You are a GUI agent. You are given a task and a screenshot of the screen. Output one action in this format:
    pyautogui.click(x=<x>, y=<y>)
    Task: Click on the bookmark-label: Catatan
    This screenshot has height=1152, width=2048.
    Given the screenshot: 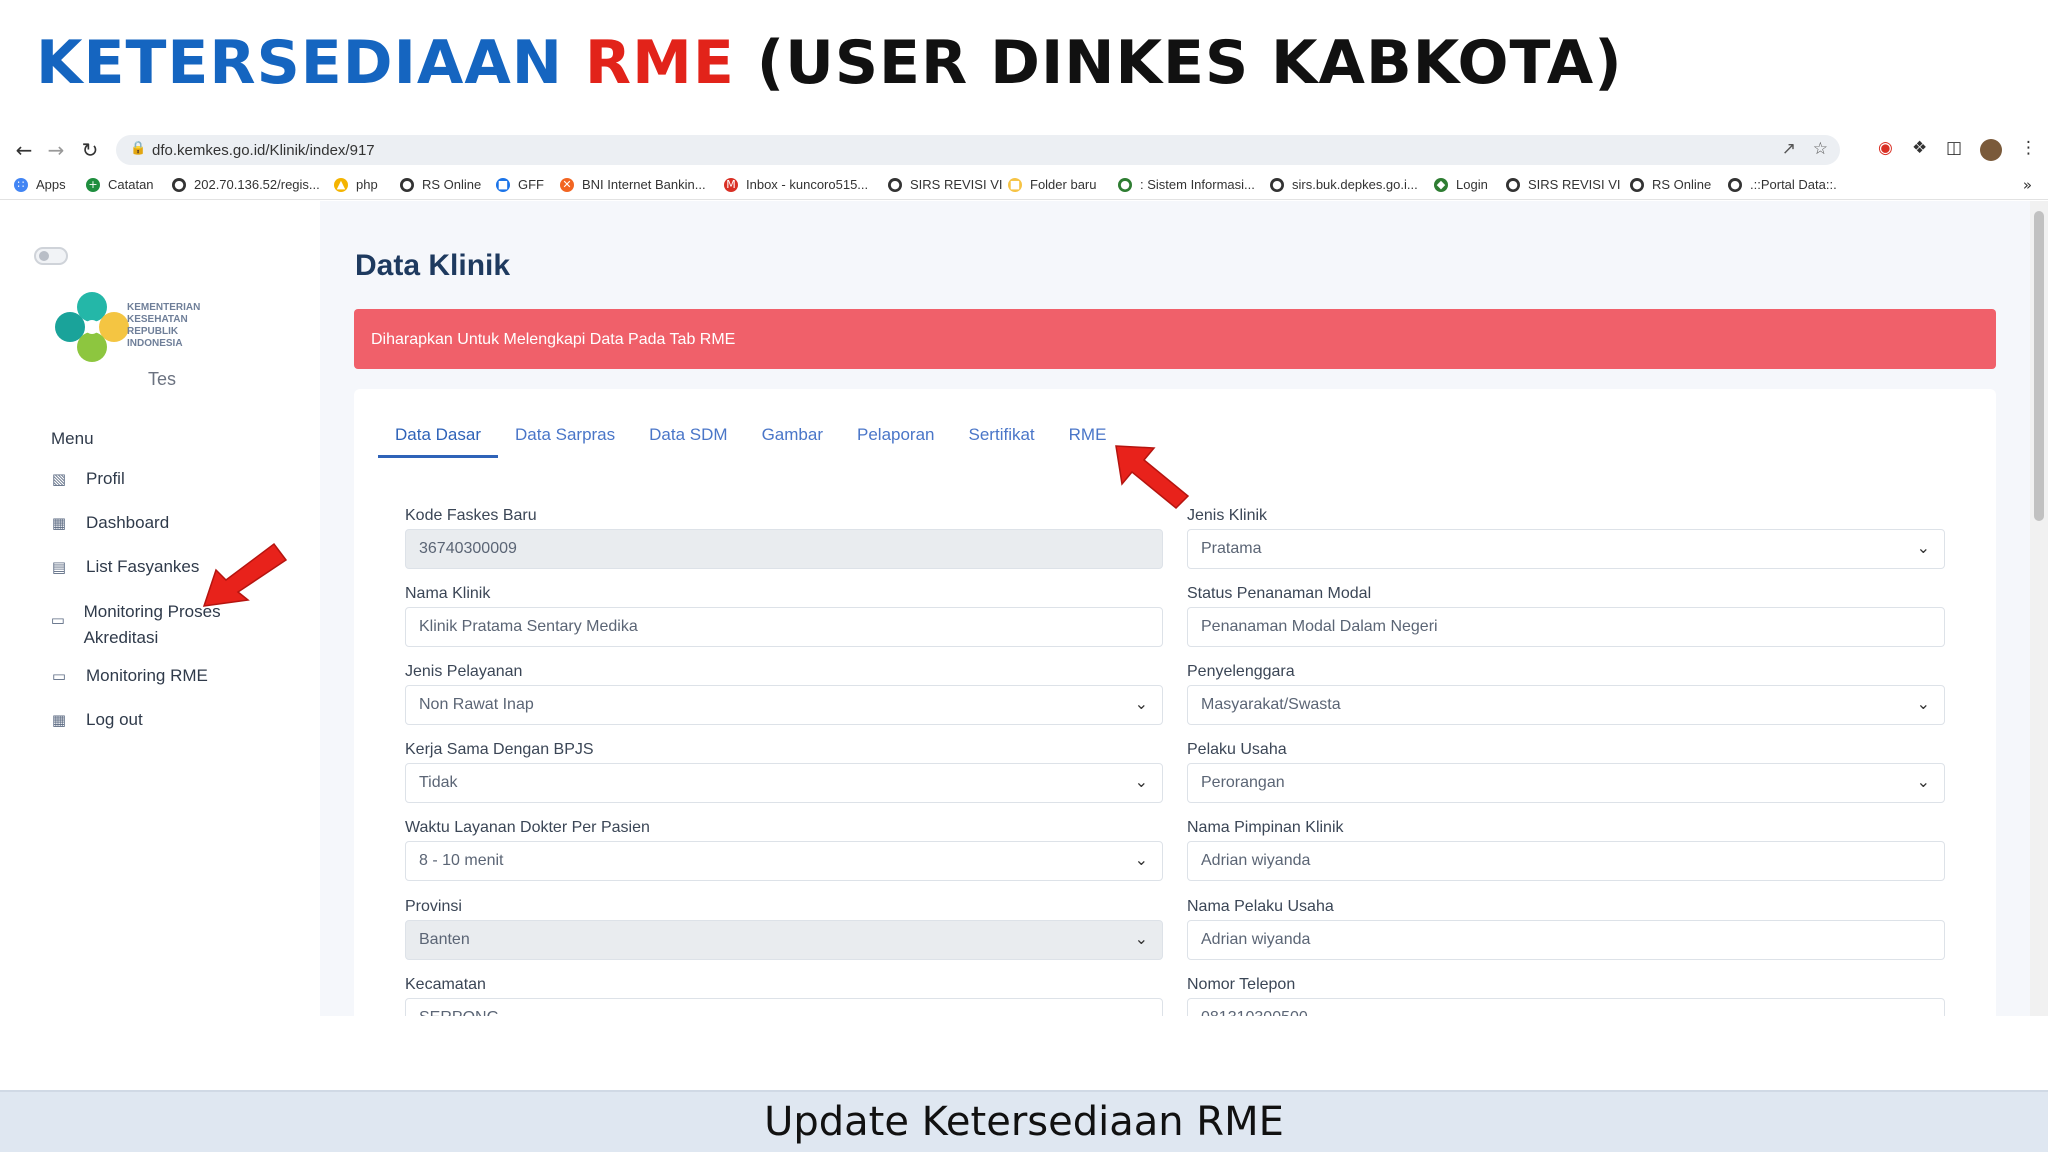 What is the action you would take?
    pyautogui.click(x=131, y=184)
    